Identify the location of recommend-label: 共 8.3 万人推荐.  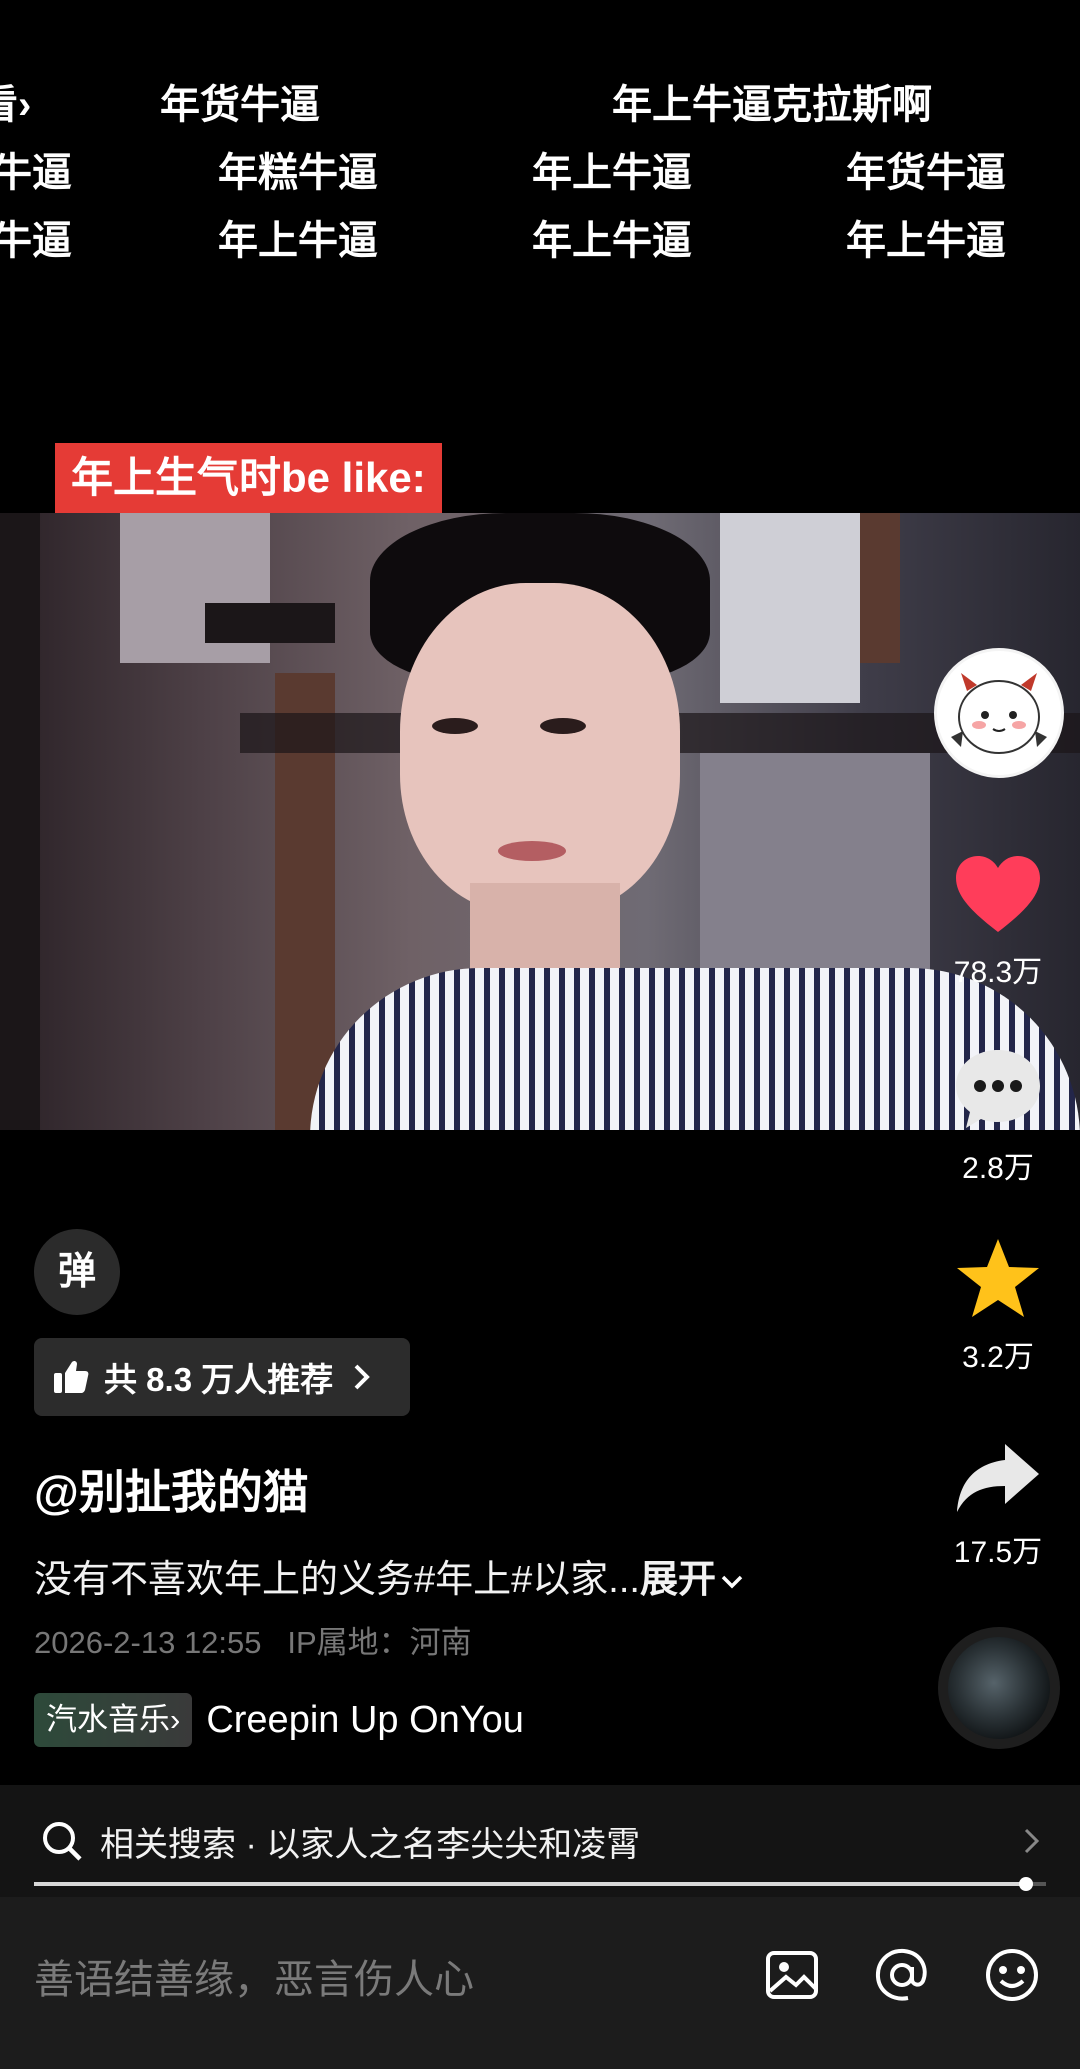
(219, 1379).